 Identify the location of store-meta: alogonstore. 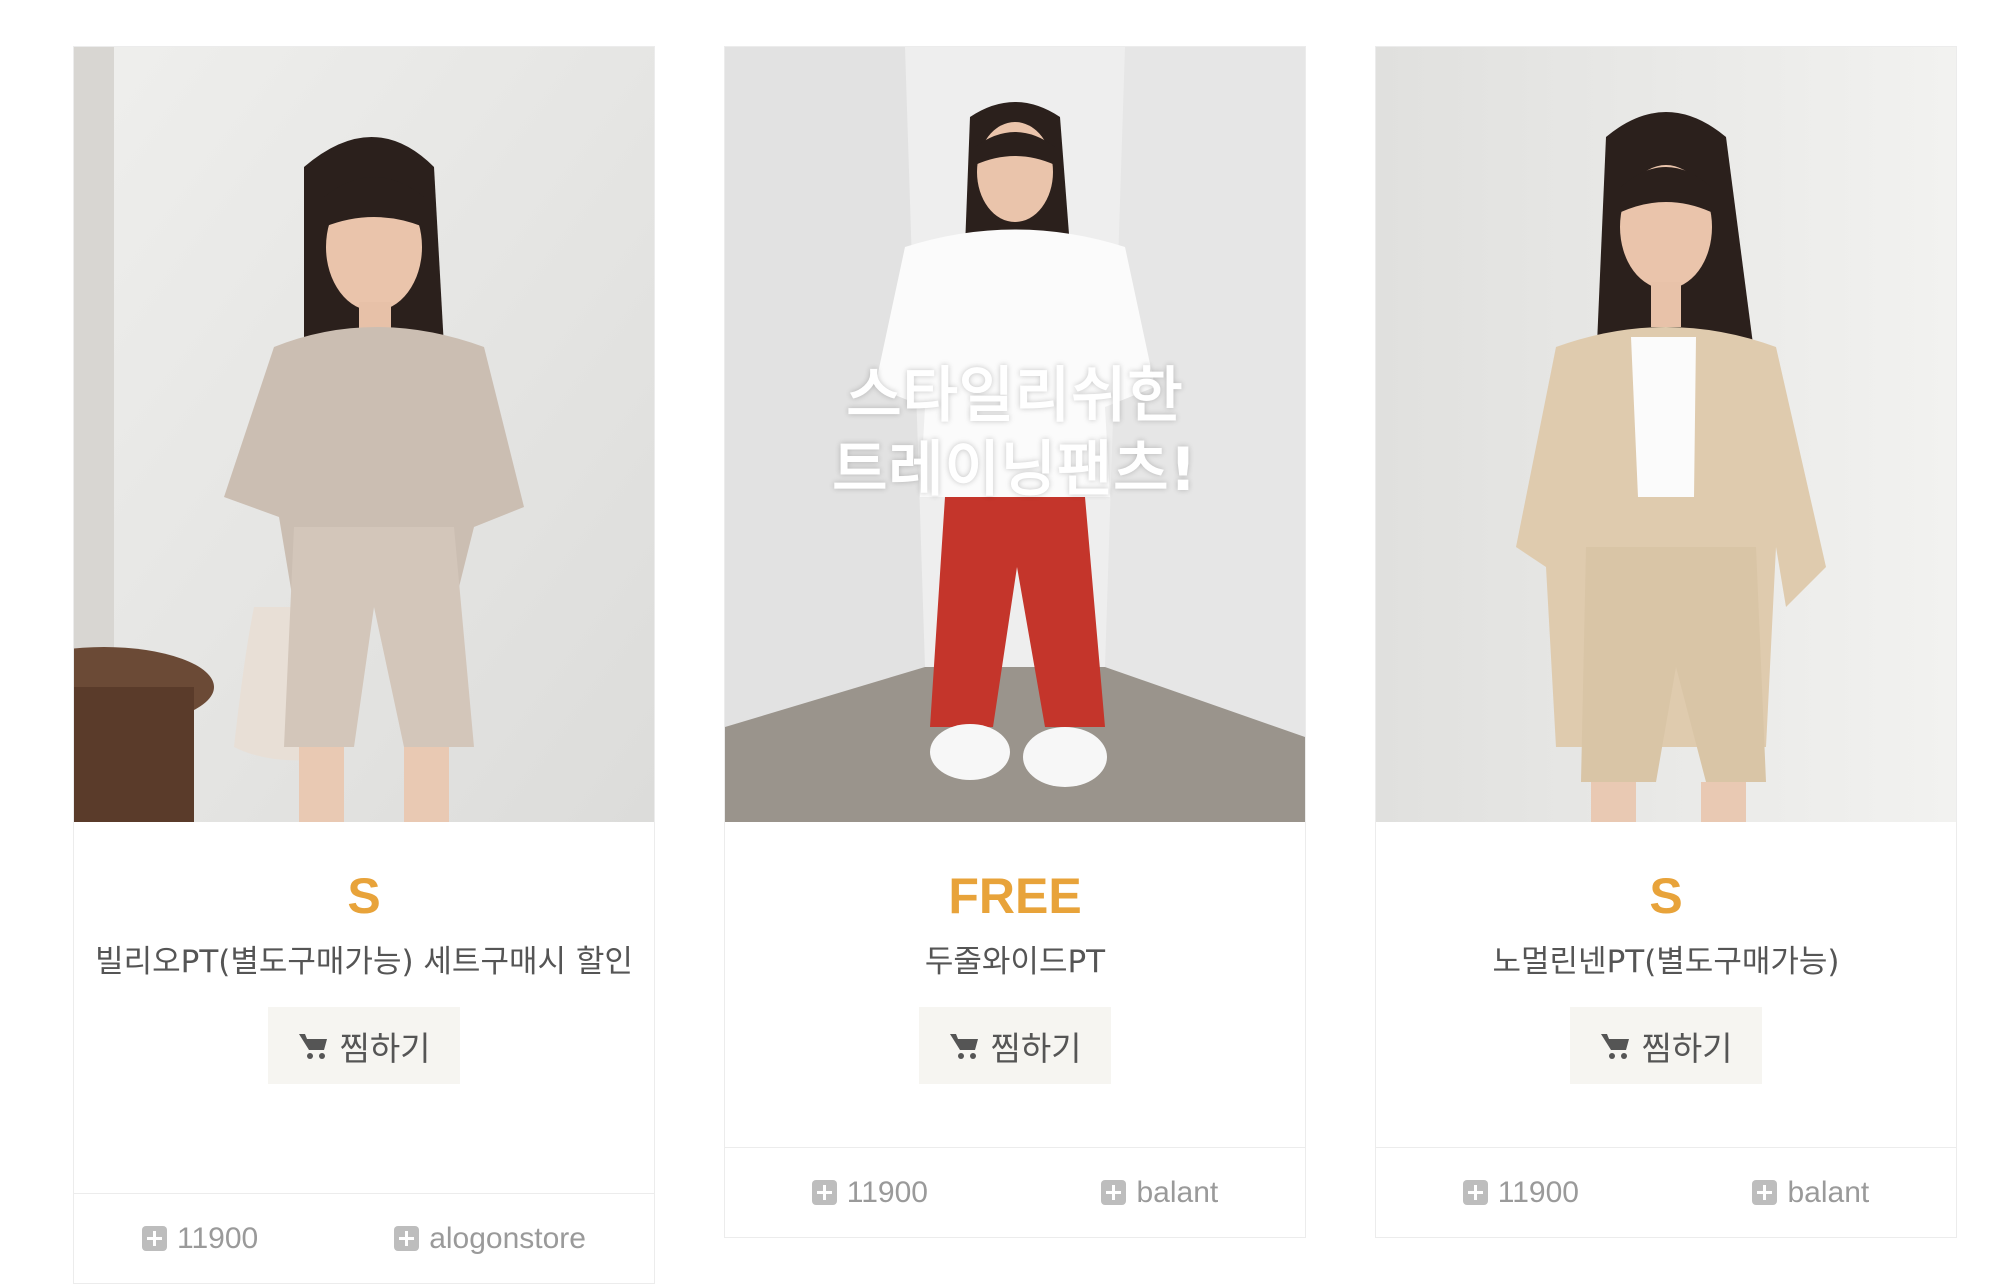
(490, 1239).